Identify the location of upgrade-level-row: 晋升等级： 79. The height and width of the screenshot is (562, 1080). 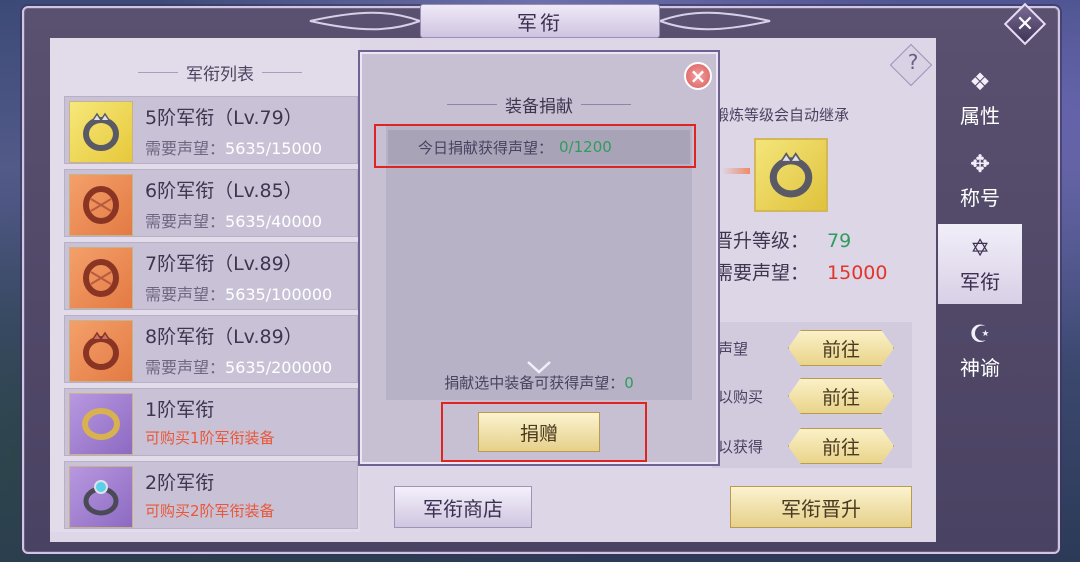
(782, 239).